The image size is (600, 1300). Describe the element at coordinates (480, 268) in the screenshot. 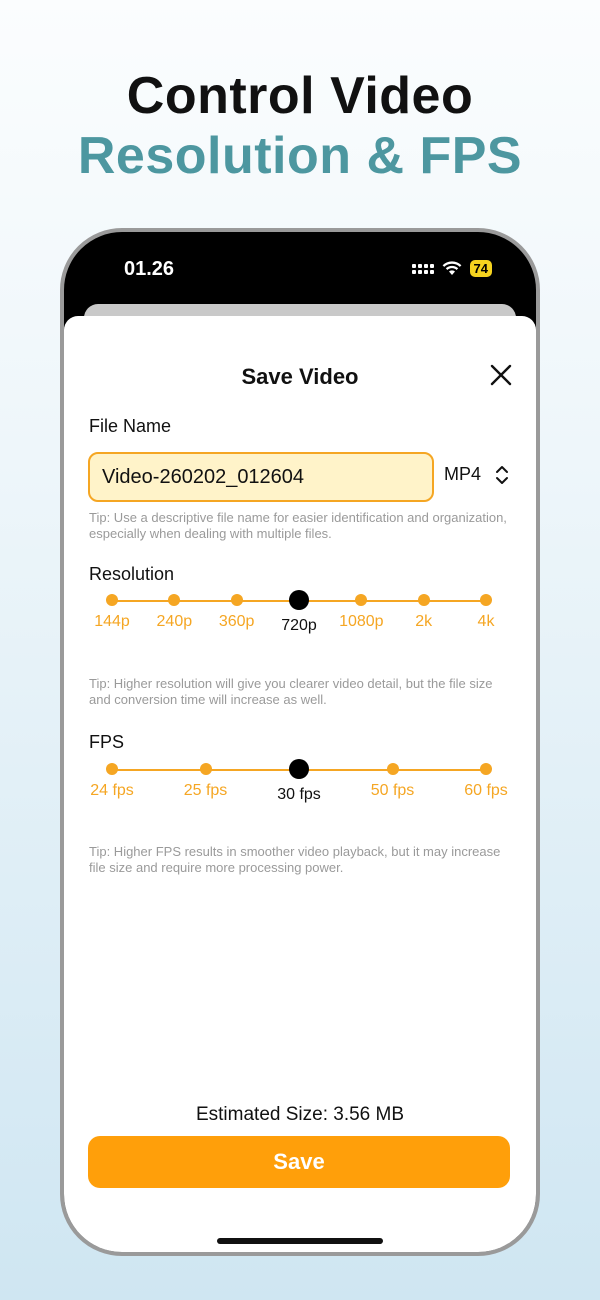

I see `battery-indicator: 74` at that location.